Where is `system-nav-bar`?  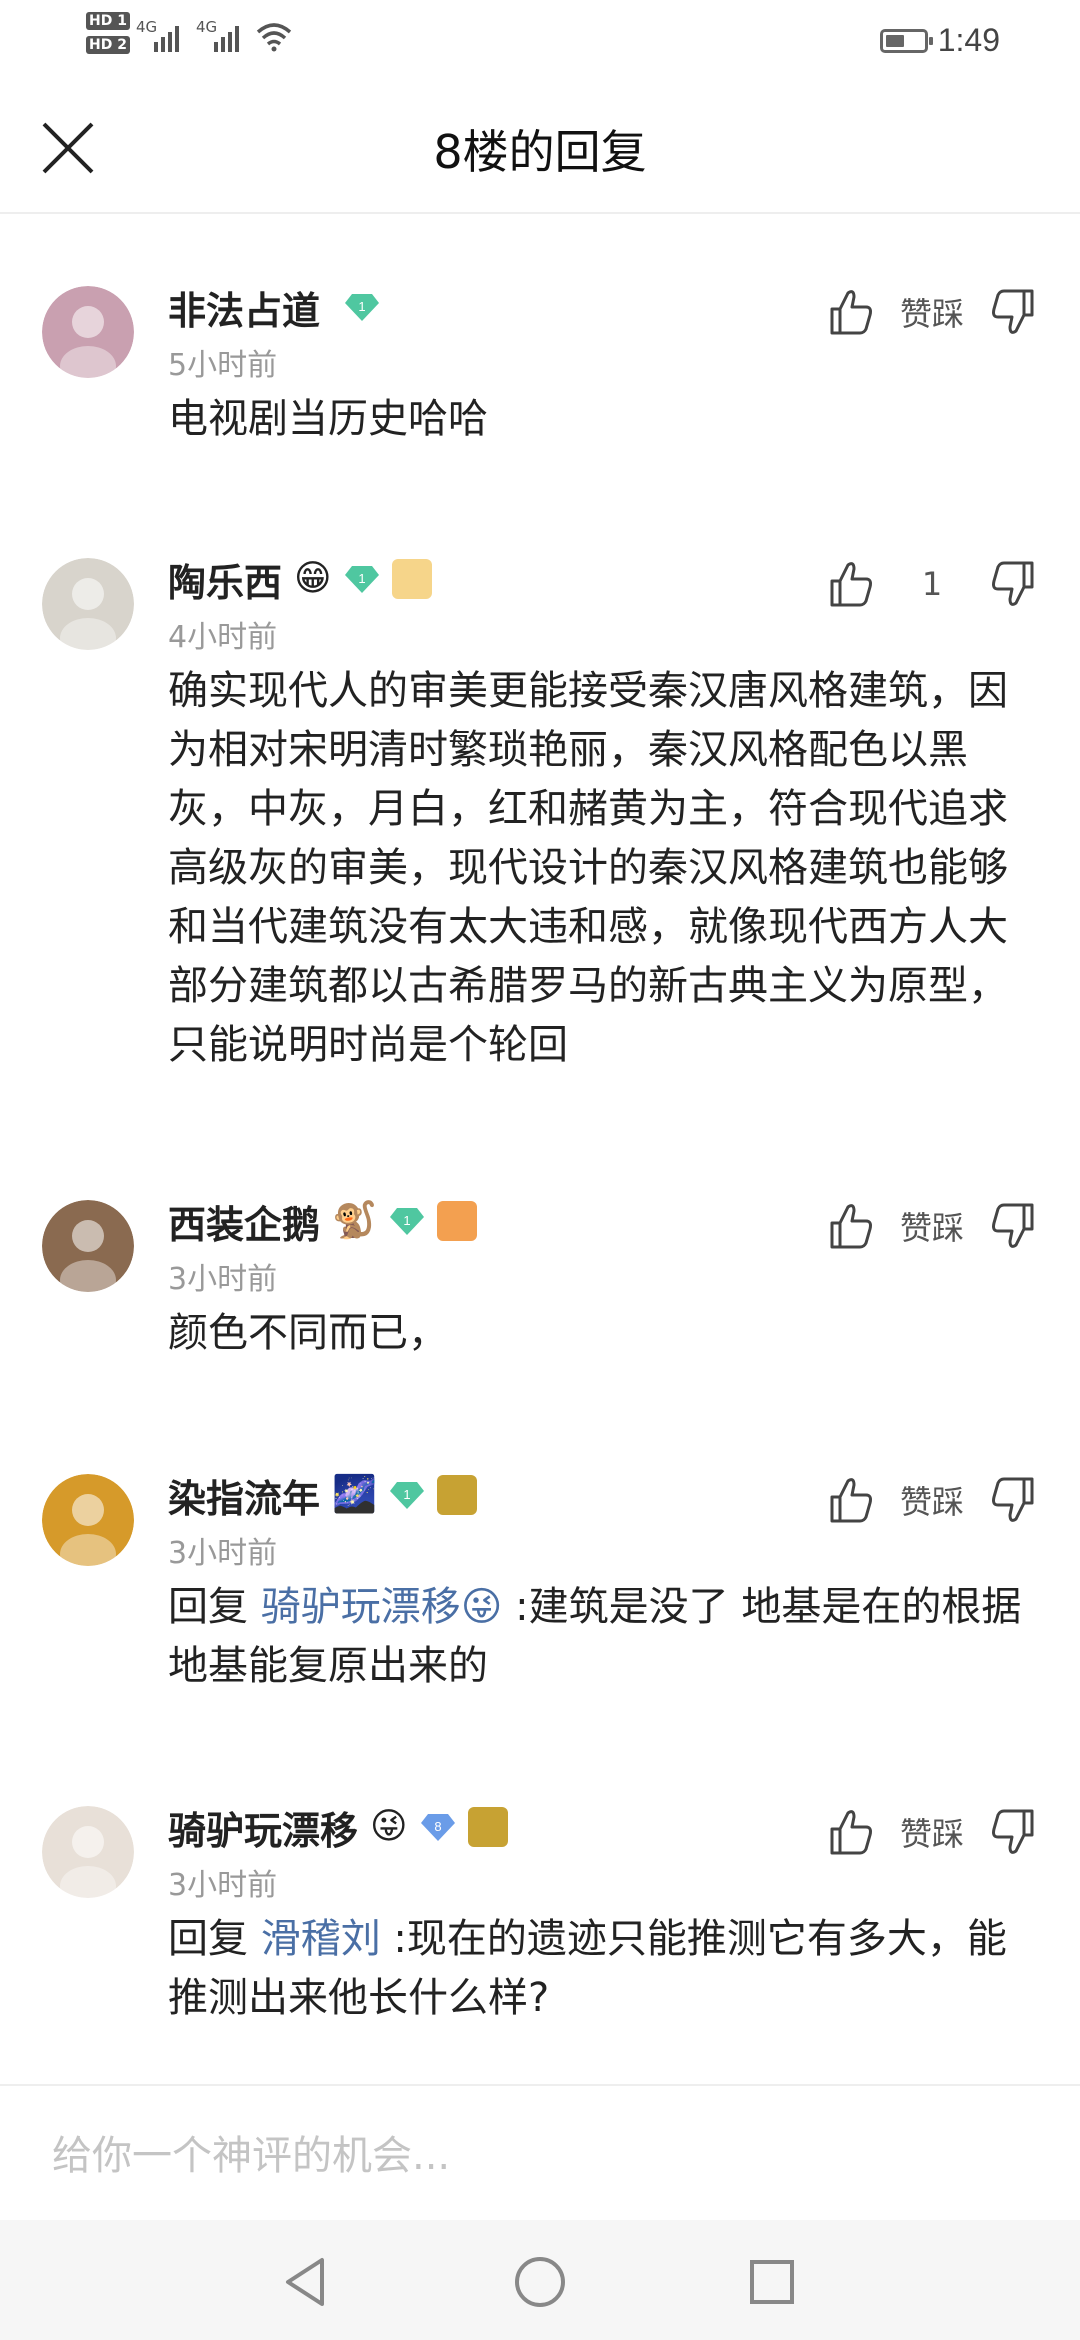 system-nav-bar is located at coordinates (540, 2280).